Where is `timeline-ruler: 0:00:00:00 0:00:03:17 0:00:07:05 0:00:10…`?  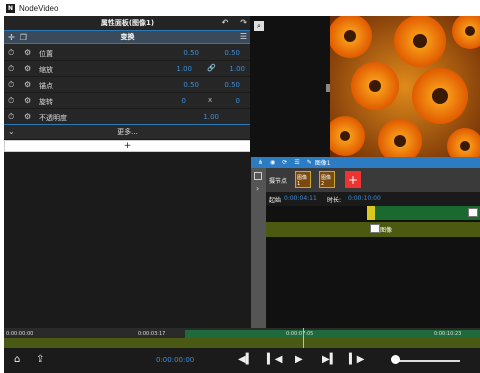
timeline-ruler: 0:00:00:00 0:00:03:17 0:00:07:05 0:00:10… is located at coordinates (242, 338).